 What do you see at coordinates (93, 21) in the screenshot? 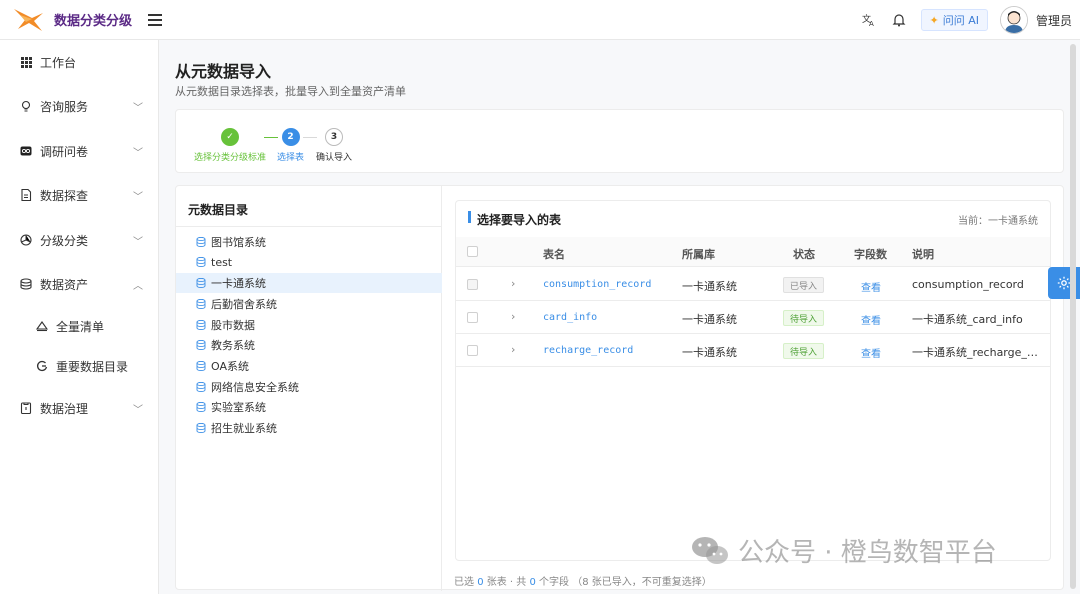
I see `app-title: 数据分类分级` at bounding box center [93, 21].